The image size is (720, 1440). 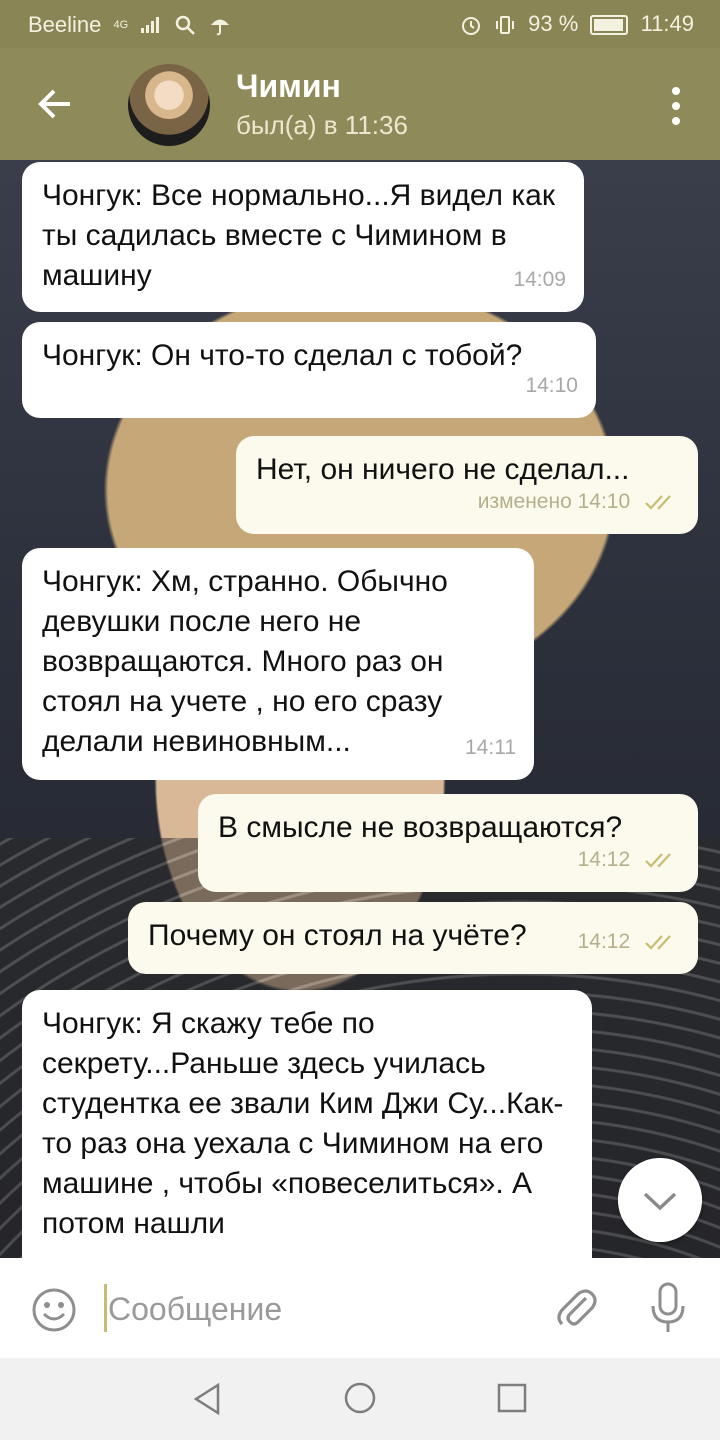 I want to click on message-bubble: В смысле не возвращаются? 14:12, so click(x=448, y=843).